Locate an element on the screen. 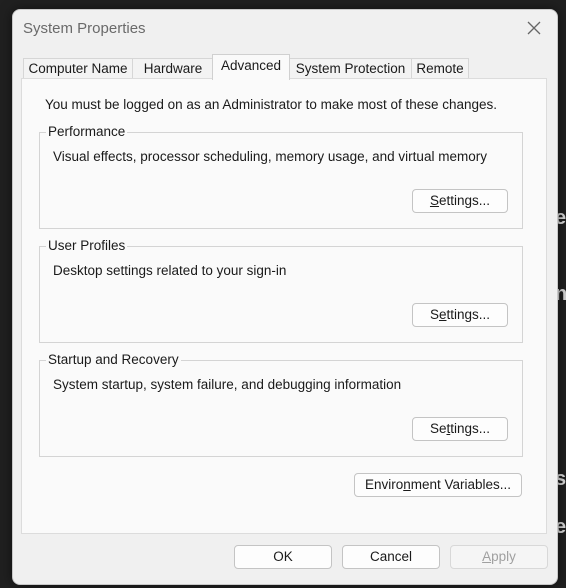 Image resolution: width=566 pixels, height=588 pixels. close-icon is located at coordinates (534, 28).